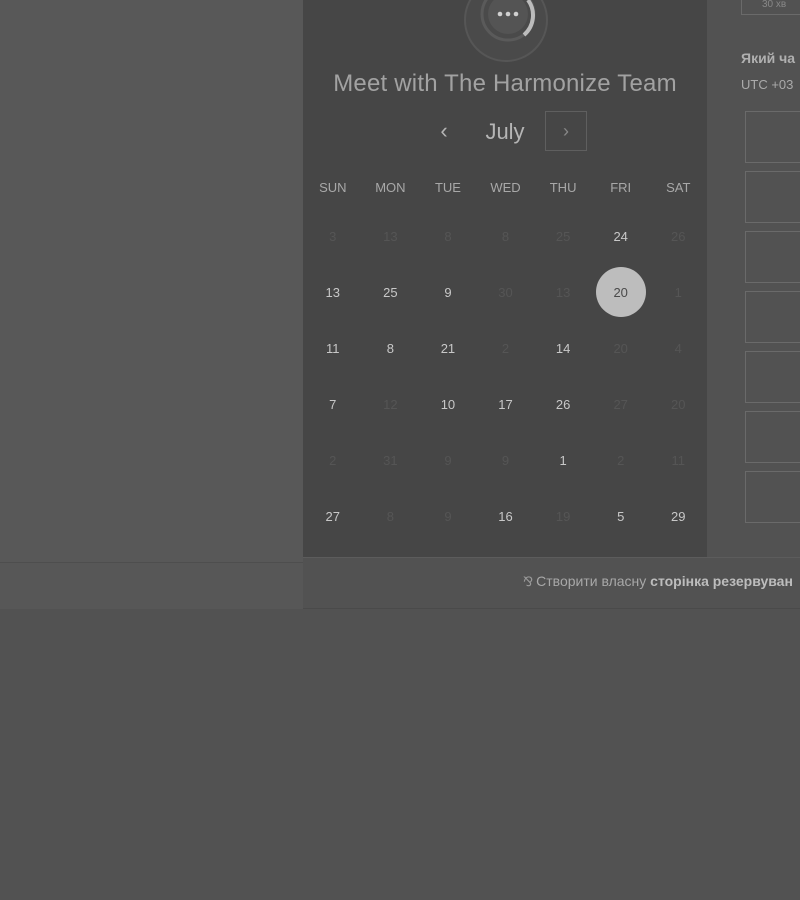 Image resolution: width=800 pixels, height=900 pixels. Describe the element at coordinates (333, 187) in the screenshot. I see `weekday-sun: SUN` at that location.